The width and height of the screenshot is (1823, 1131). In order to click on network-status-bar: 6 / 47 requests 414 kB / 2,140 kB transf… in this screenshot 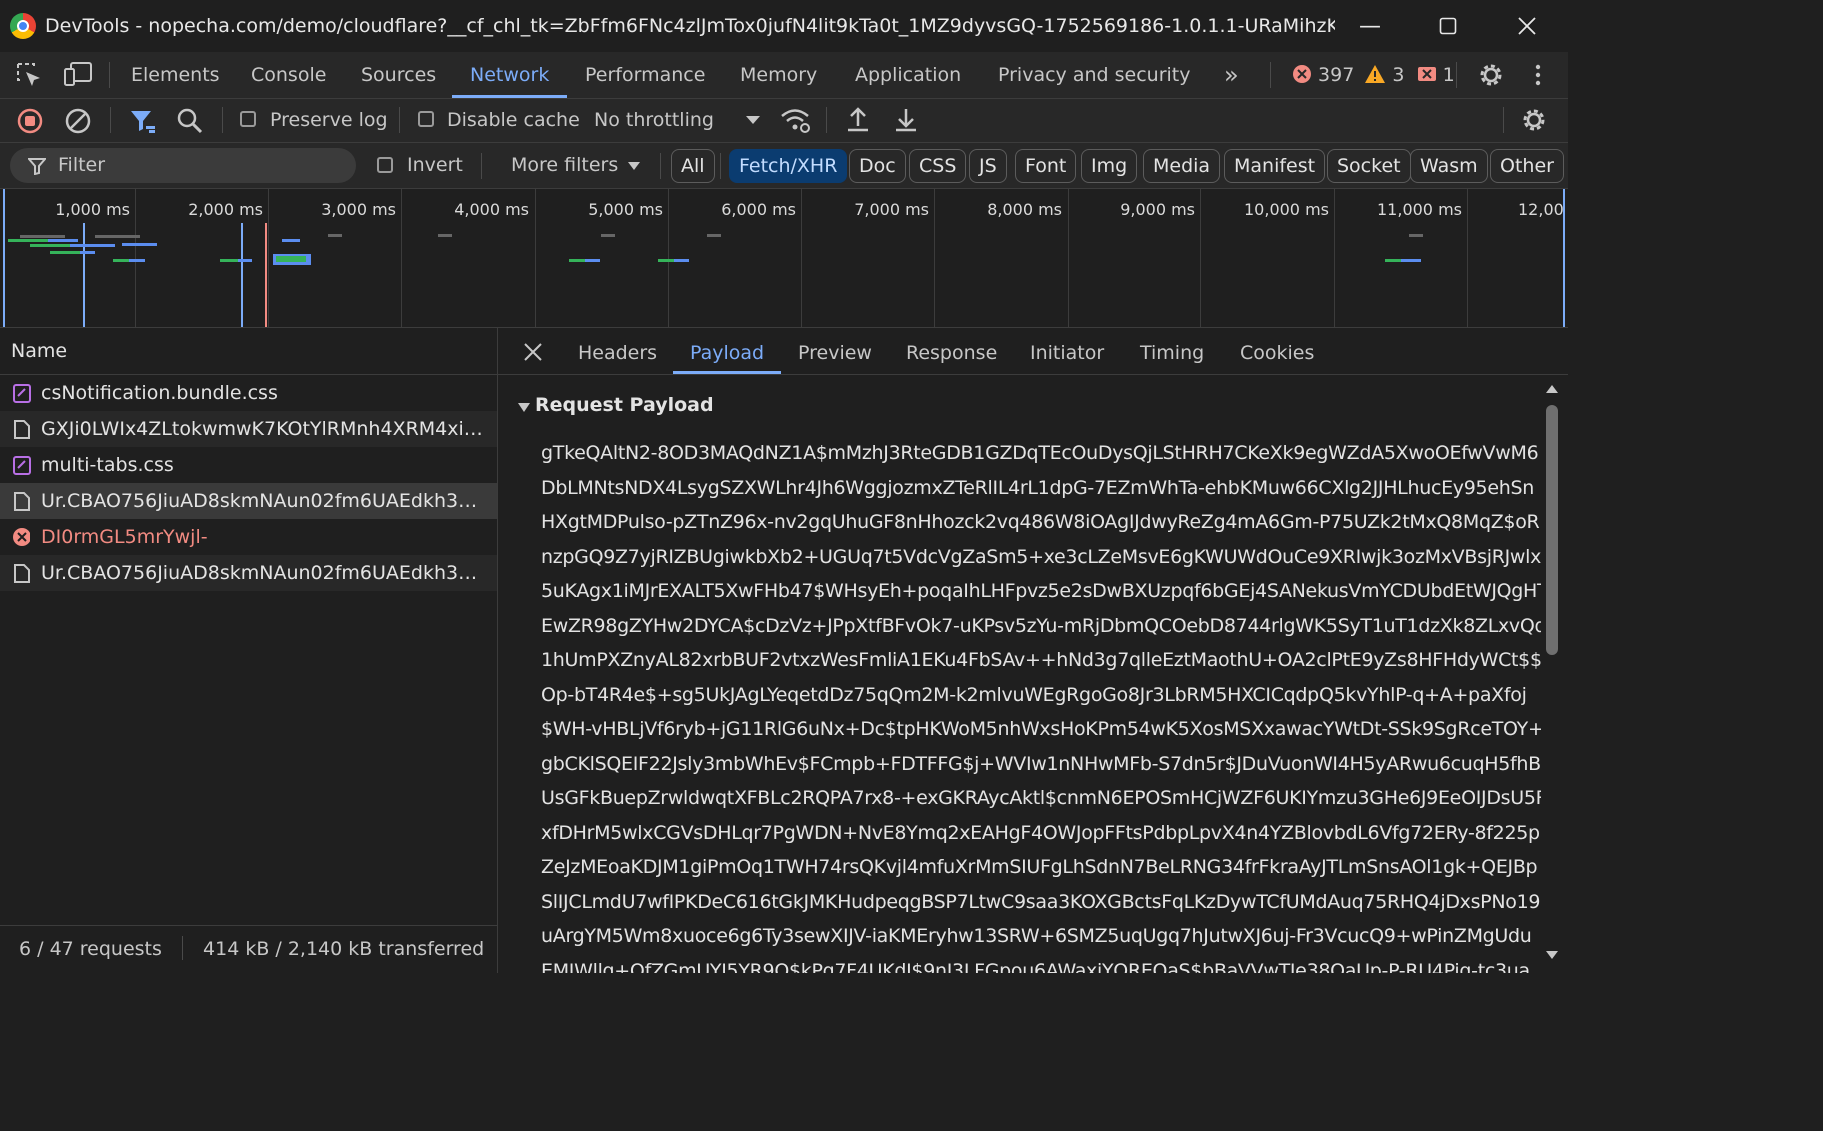, I will do `click(248, 949)`.